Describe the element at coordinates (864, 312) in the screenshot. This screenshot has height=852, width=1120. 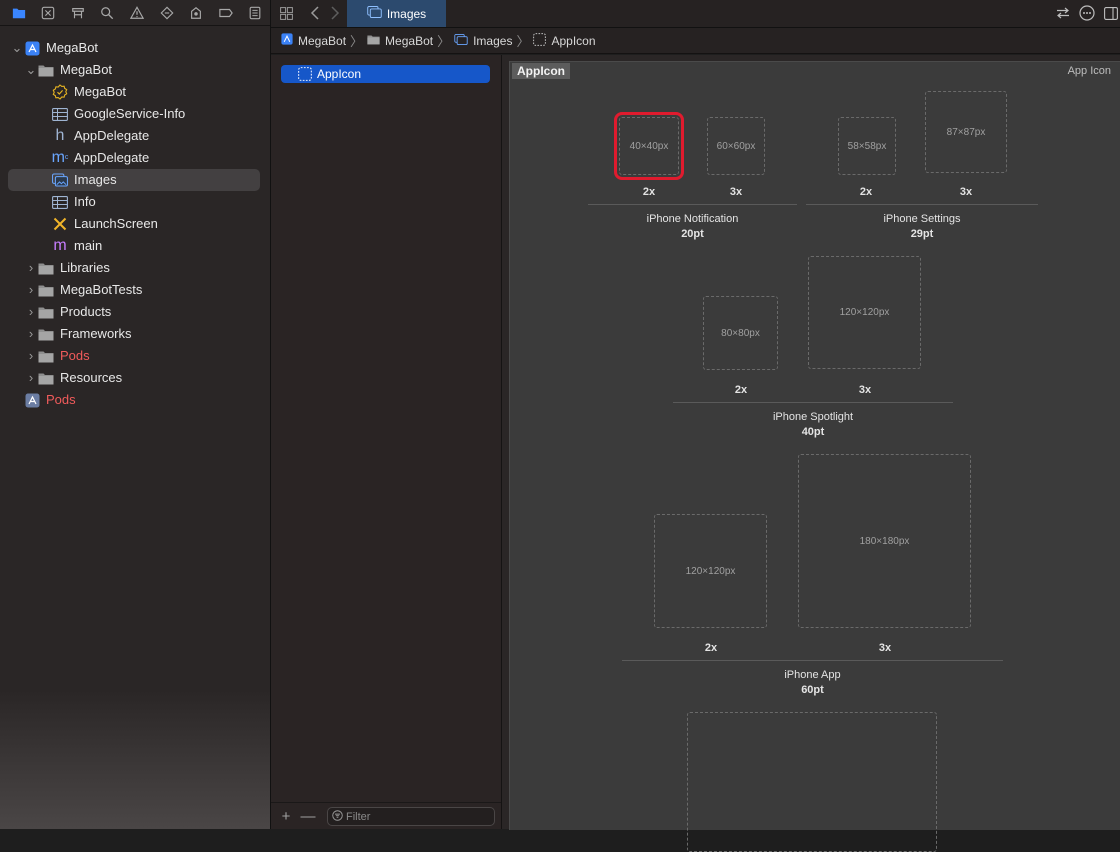
I see `slot-spotlight-3x: 120×120px` at that location.